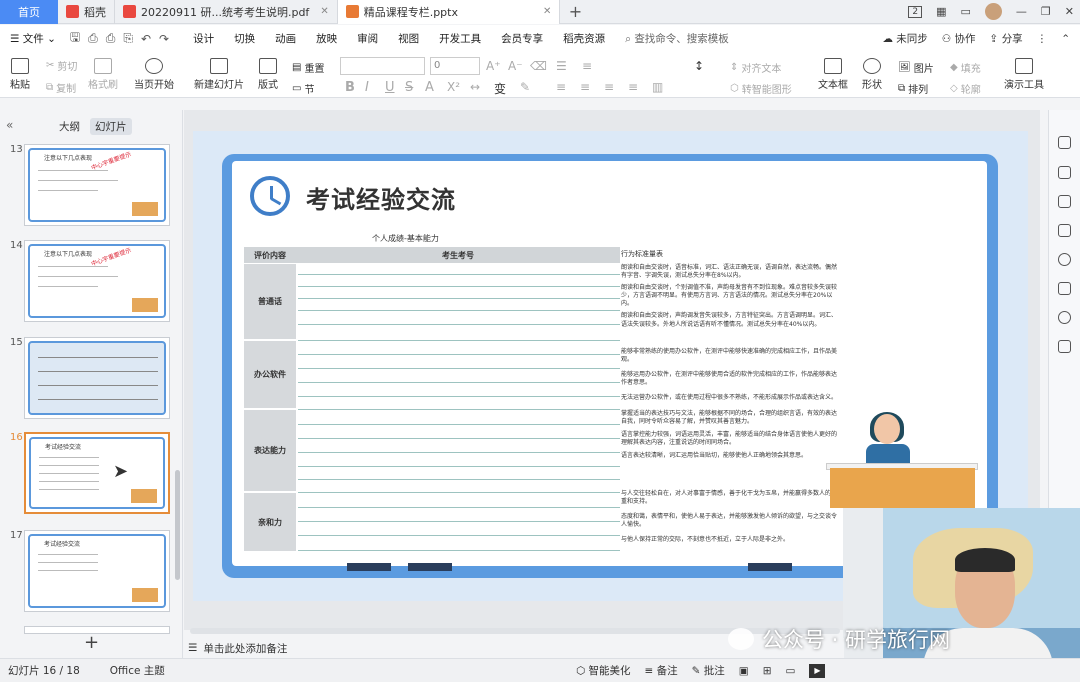 The width and height of the screenshot is (1080, 682). Describe the element at coordinates (561, 87) in the screenshot. I see `align-left-icon: ≡` at that location.